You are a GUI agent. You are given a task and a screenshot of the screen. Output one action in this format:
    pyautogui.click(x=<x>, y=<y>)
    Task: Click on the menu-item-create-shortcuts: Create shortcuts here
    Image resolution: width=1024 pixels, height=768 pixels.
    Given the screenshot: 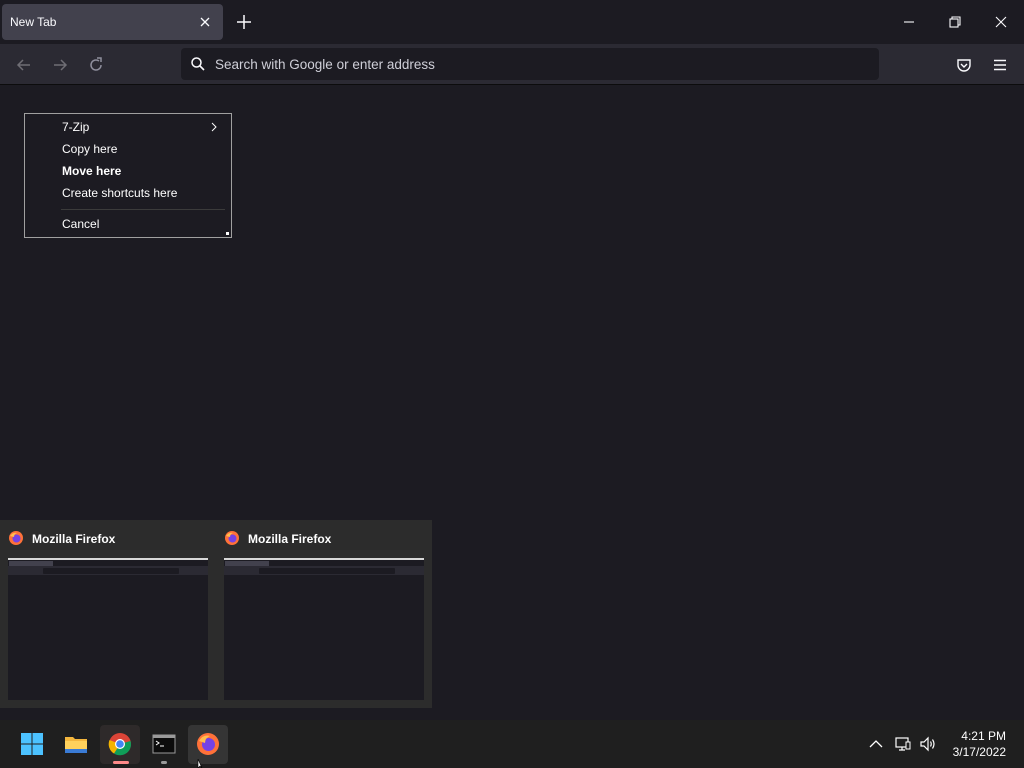 What is the action you would take?
    pyautogui.click(x=119, y=193)
    